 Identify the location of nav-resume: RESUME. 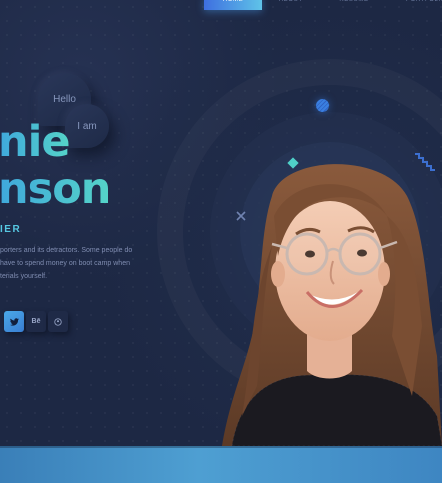
(354, 5).